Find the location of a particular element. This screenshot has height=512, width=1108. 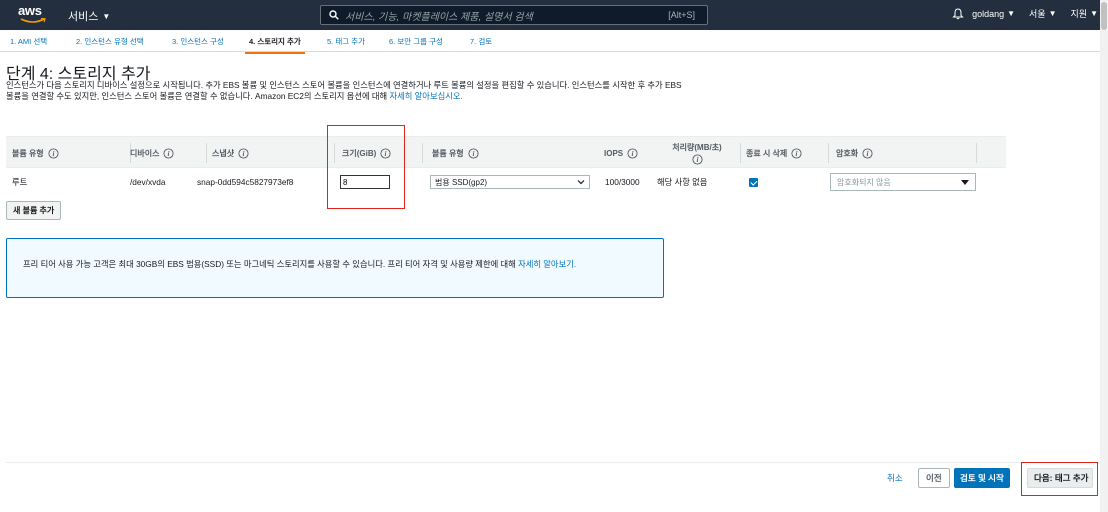

cell-throughput: 해당 사항 없음 is located at coordinates (682, 182).